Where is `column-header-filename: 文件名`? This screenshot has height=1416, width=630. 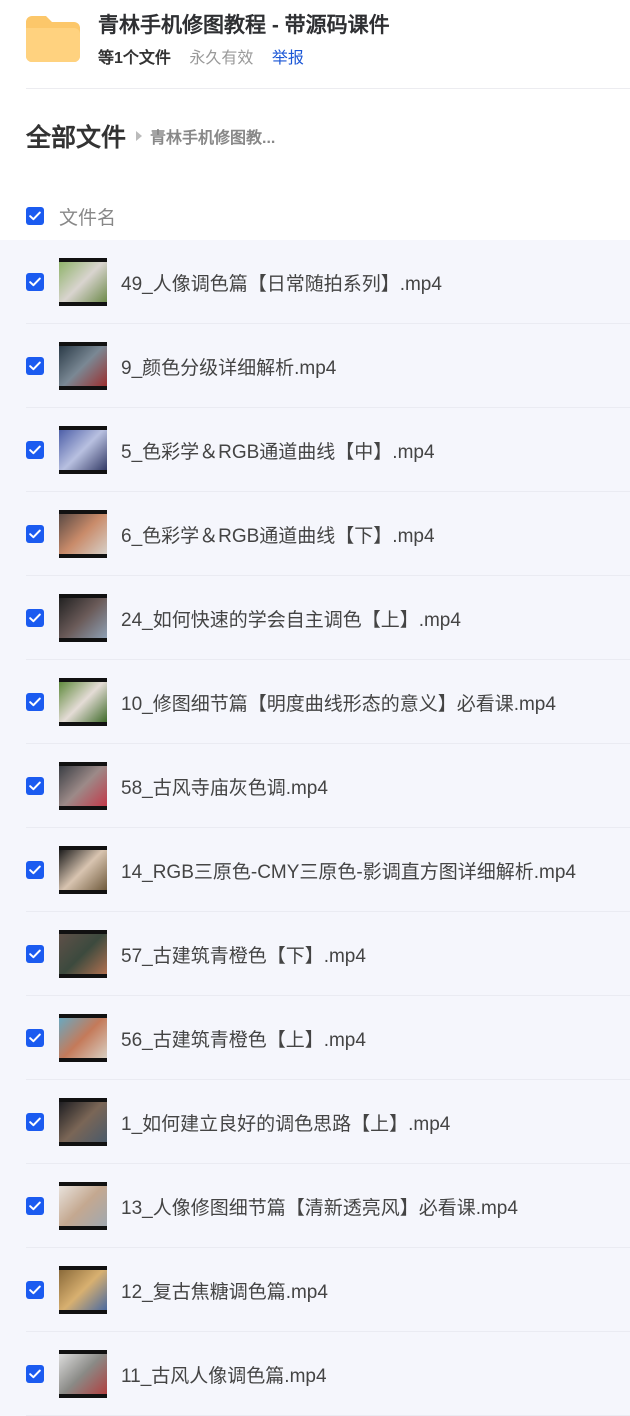 column-header-filename: 文件名 is located at coordinates (88, 218).